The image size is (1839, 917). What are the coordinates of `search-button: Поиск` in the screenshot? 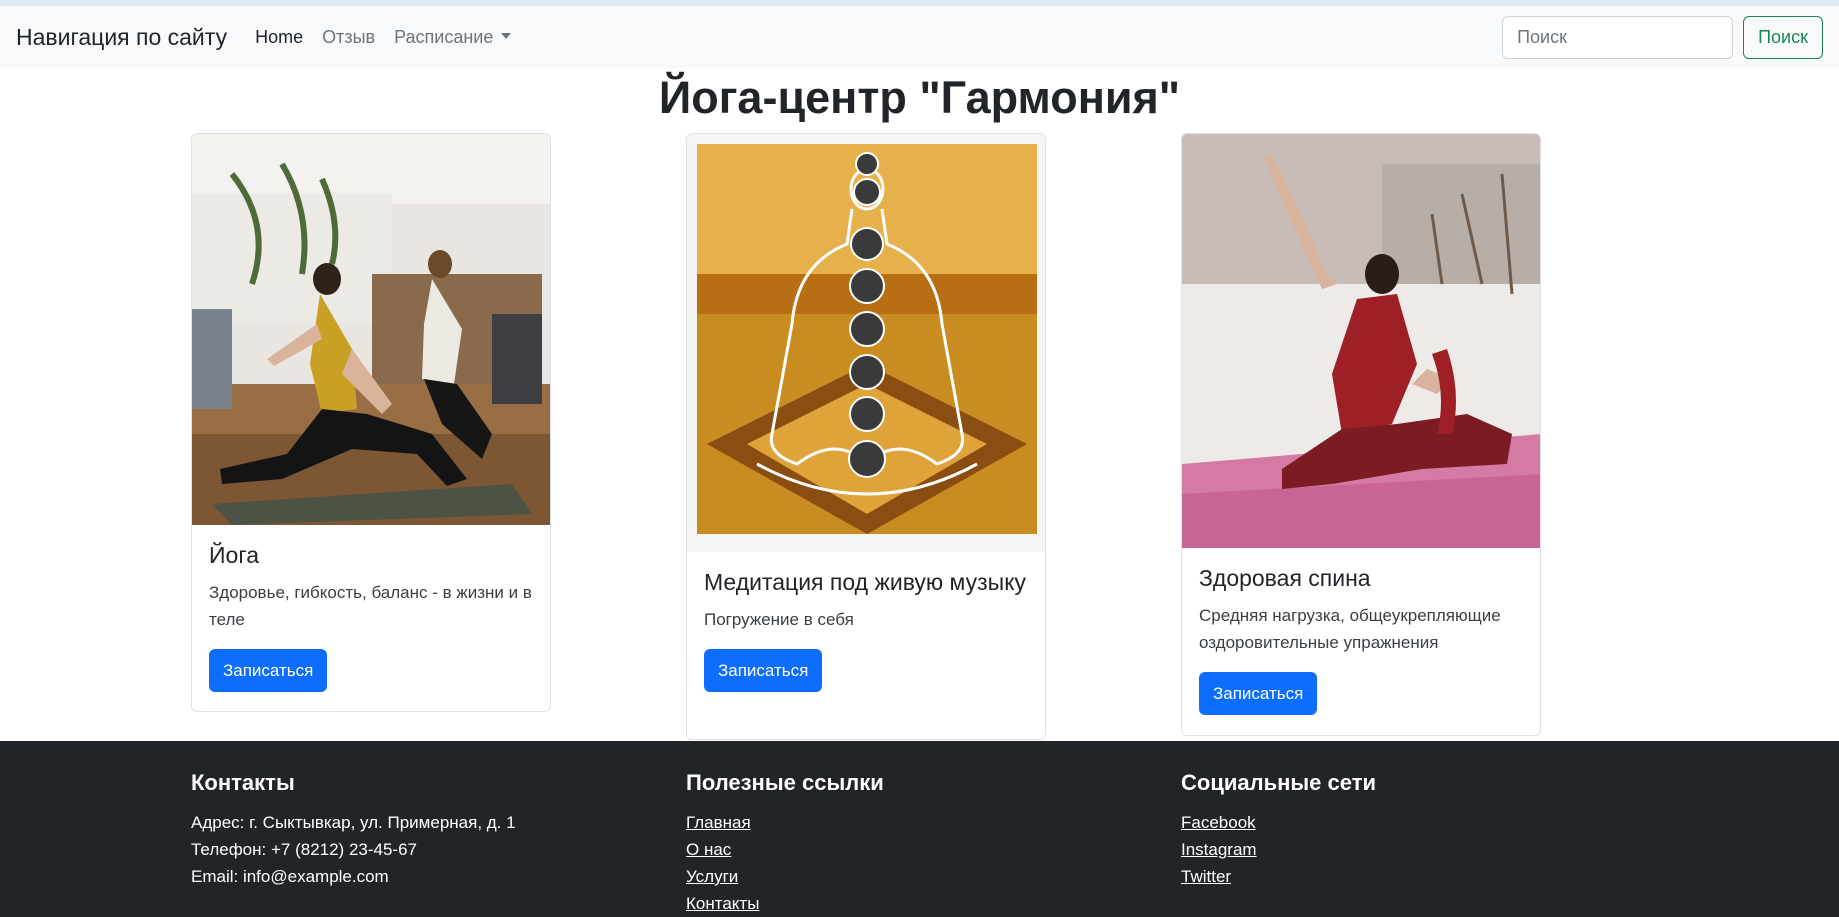 It's located at (1783, 37).